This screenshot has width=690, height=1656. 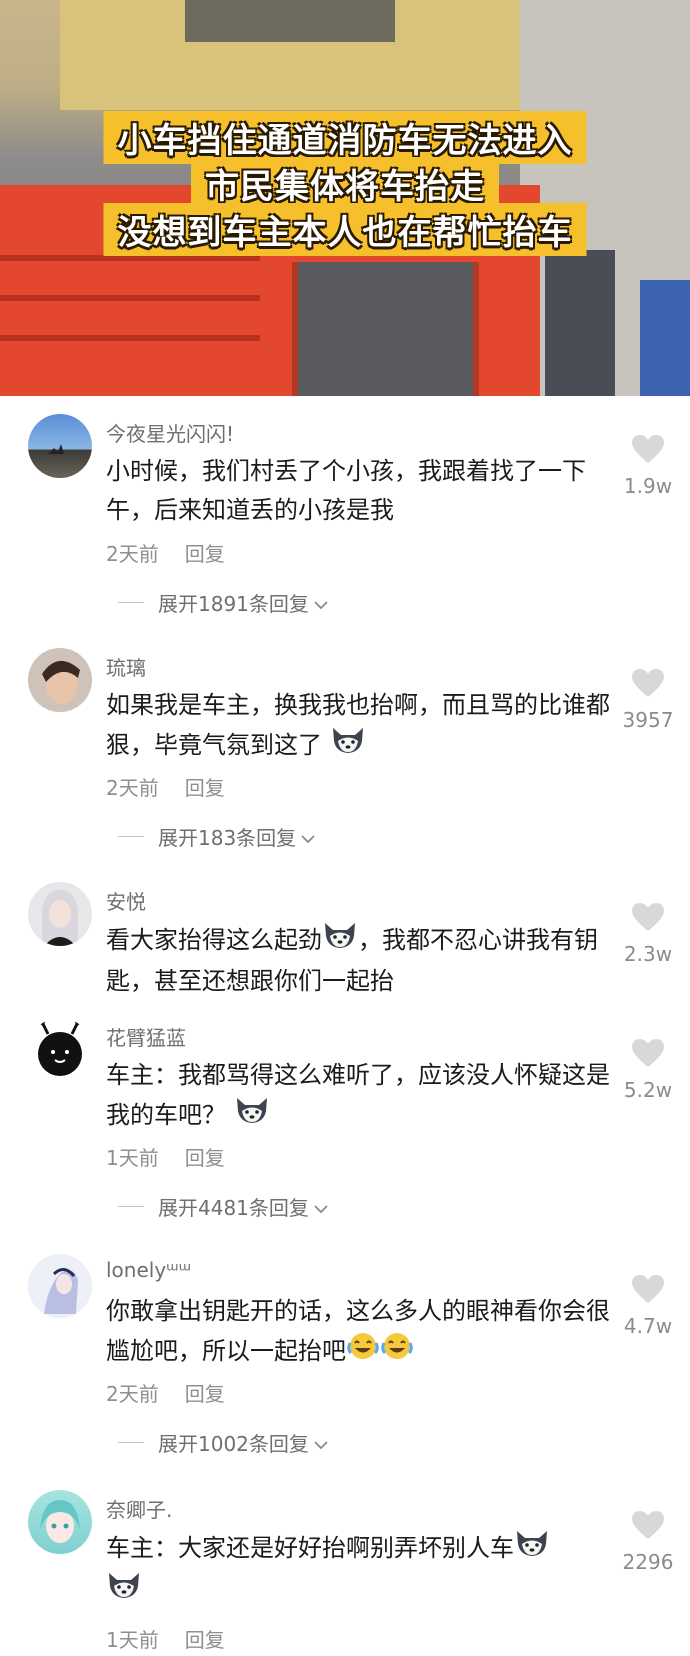 What do you see at coordinates (648, 720) in the screenshot?
I see `like-count: 3957` at bounding box center [648, 720].